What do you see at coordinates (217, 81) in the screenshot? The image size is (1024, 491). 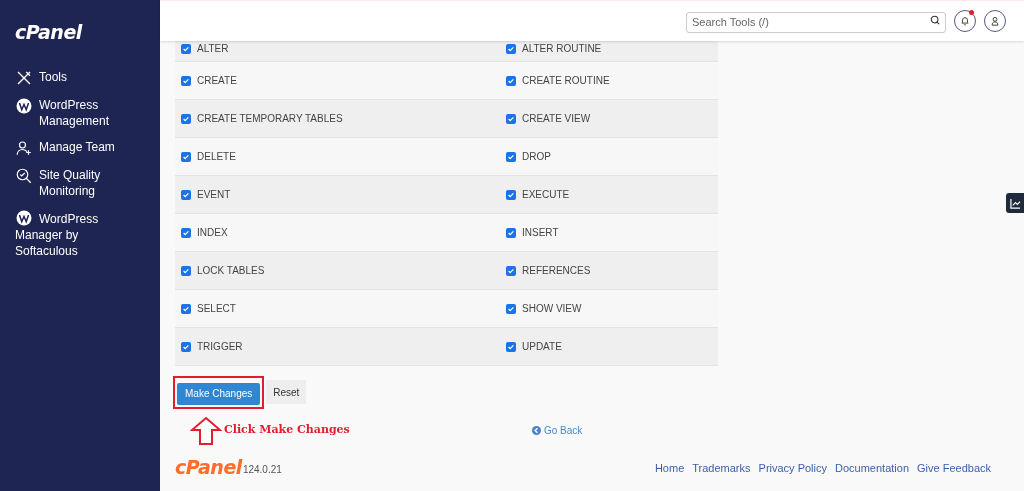 I see `privilege-label: CREATE` at bounding box center [217, 81].